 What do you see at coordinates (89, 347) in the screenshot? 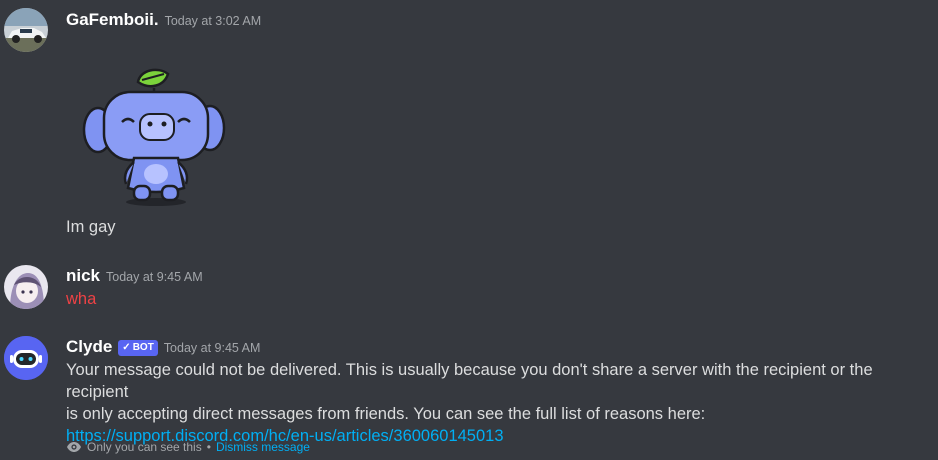
I see `username: Clyde` at bounding box center [89, 347].